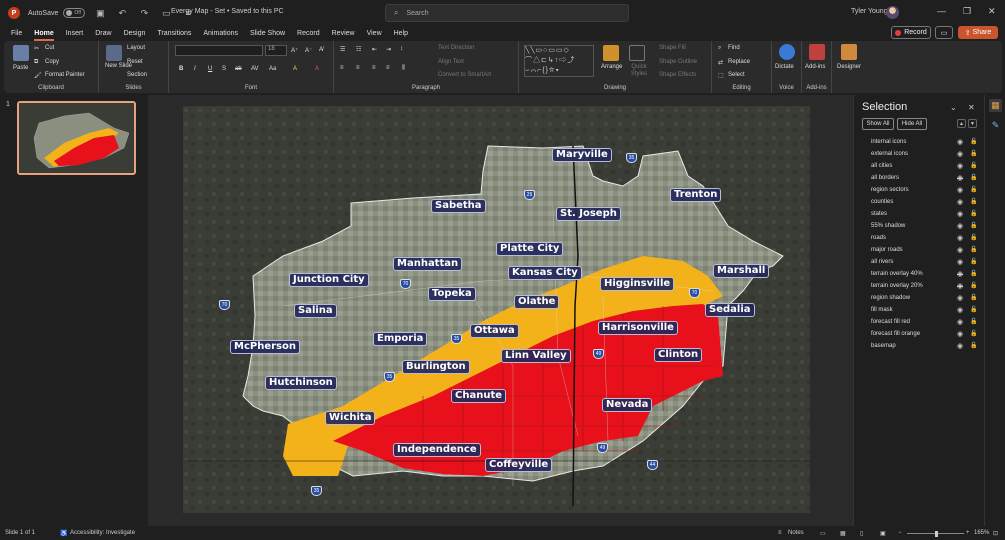  What do you see at coordinates (914, 166) in the screenshot?
I see `layer-name: all cities` at bounding box center [914, 166].